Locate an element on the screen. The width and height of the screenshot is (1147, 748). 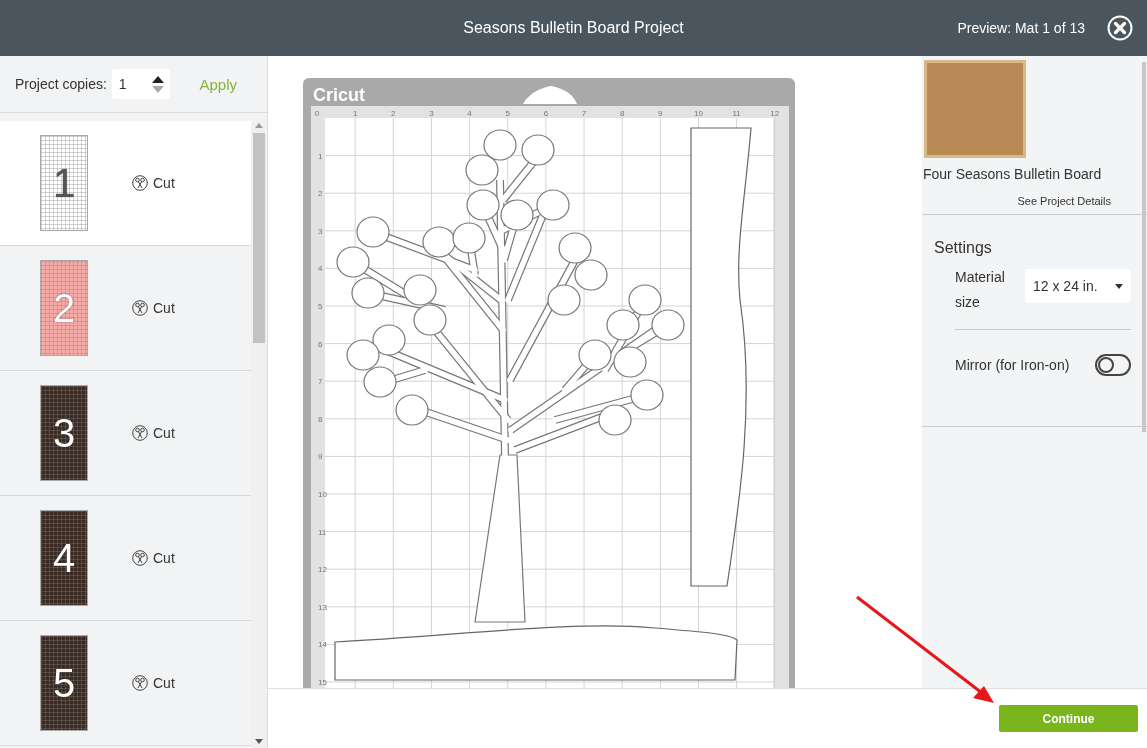
mirror-toggle is located at coordinates (1113, 365).